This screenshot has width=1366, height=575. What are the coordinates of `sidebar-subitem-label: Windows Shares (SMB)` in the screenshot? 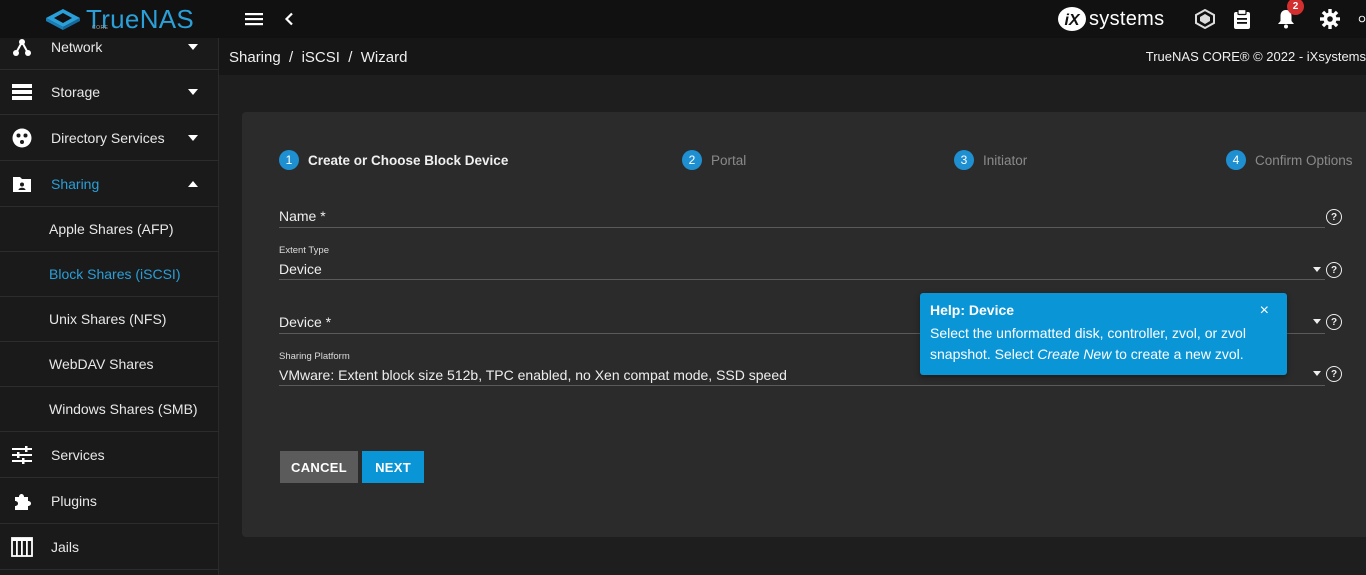 It's located at (123, 409).